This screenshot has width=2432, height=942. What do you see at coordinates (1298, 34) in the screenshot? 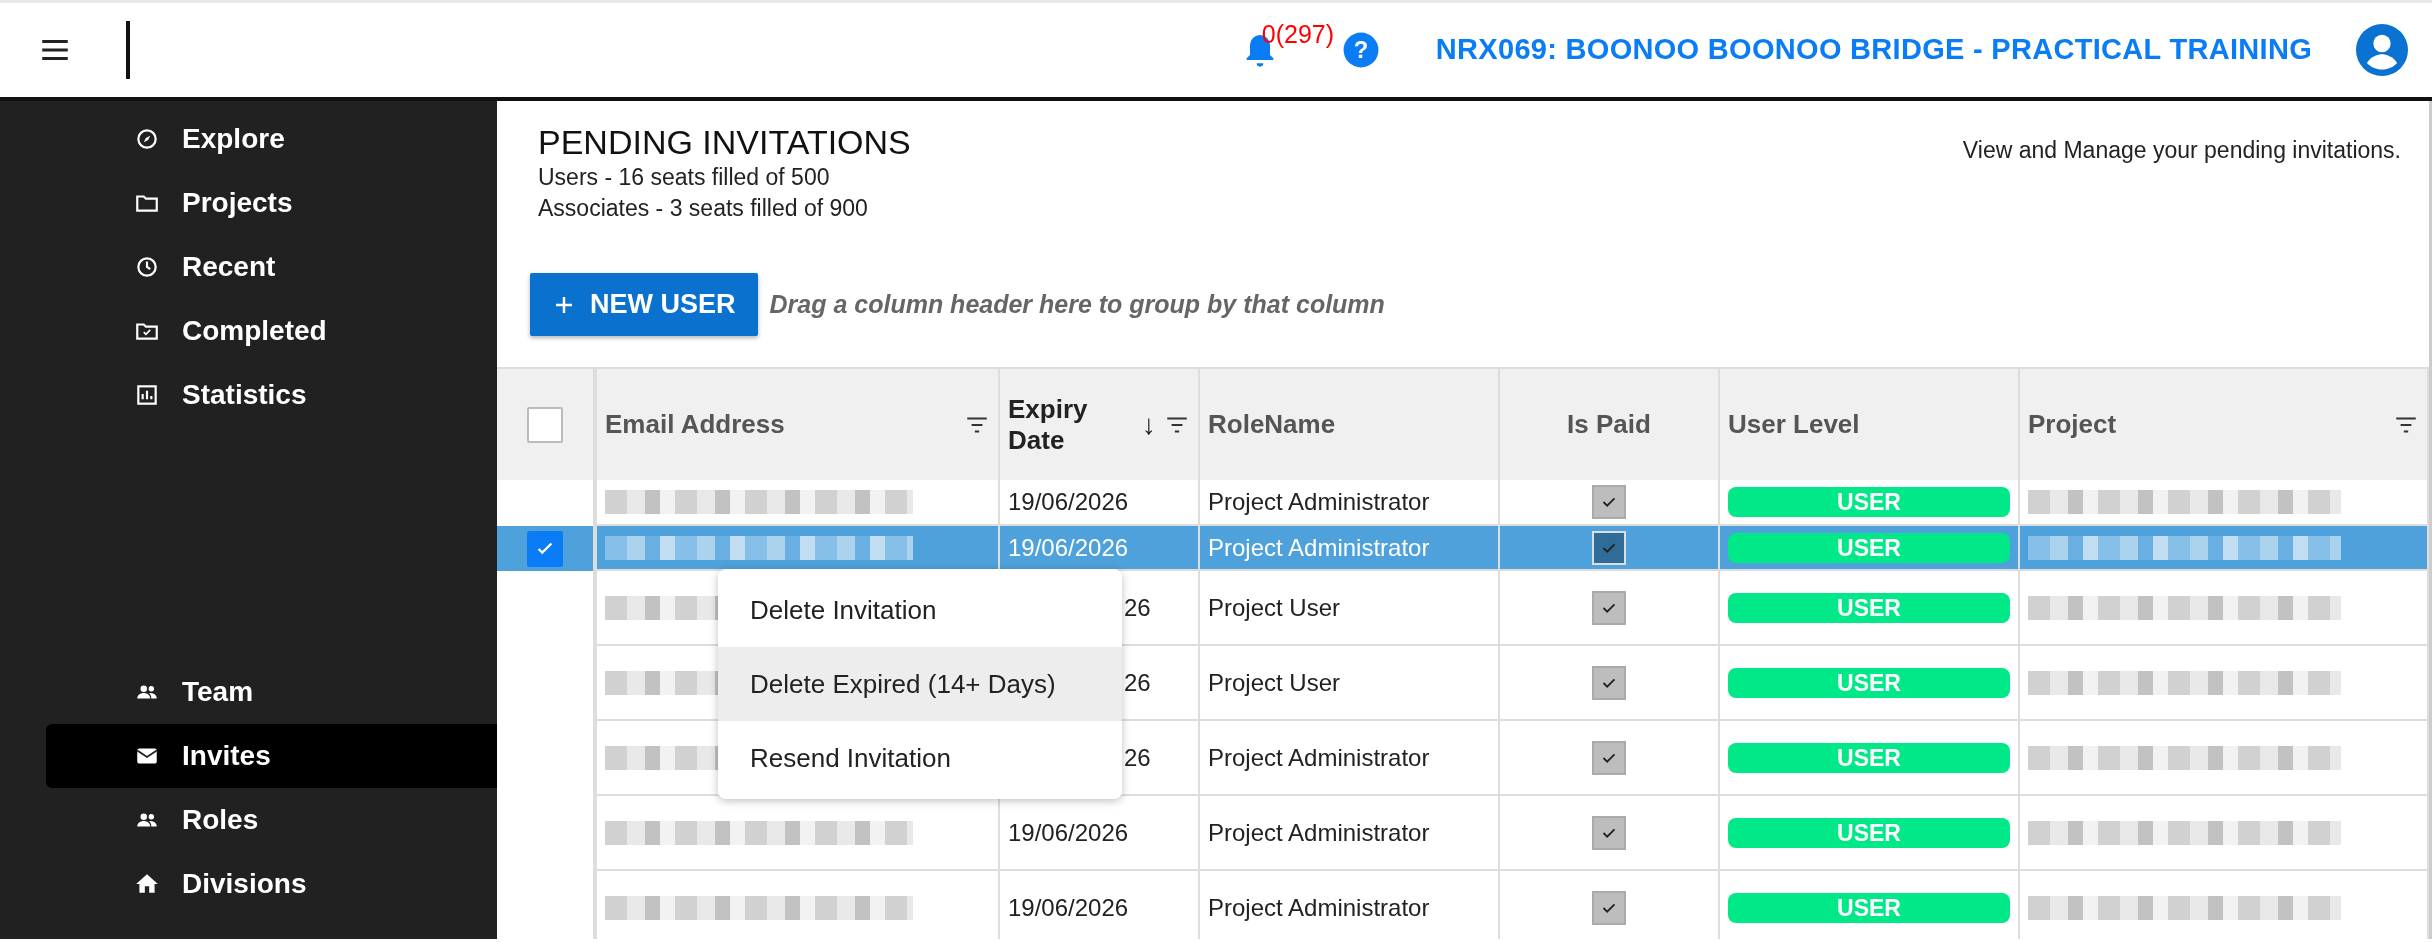
I see `notification-count: 0(297)` at bounding box center [1298, 34].